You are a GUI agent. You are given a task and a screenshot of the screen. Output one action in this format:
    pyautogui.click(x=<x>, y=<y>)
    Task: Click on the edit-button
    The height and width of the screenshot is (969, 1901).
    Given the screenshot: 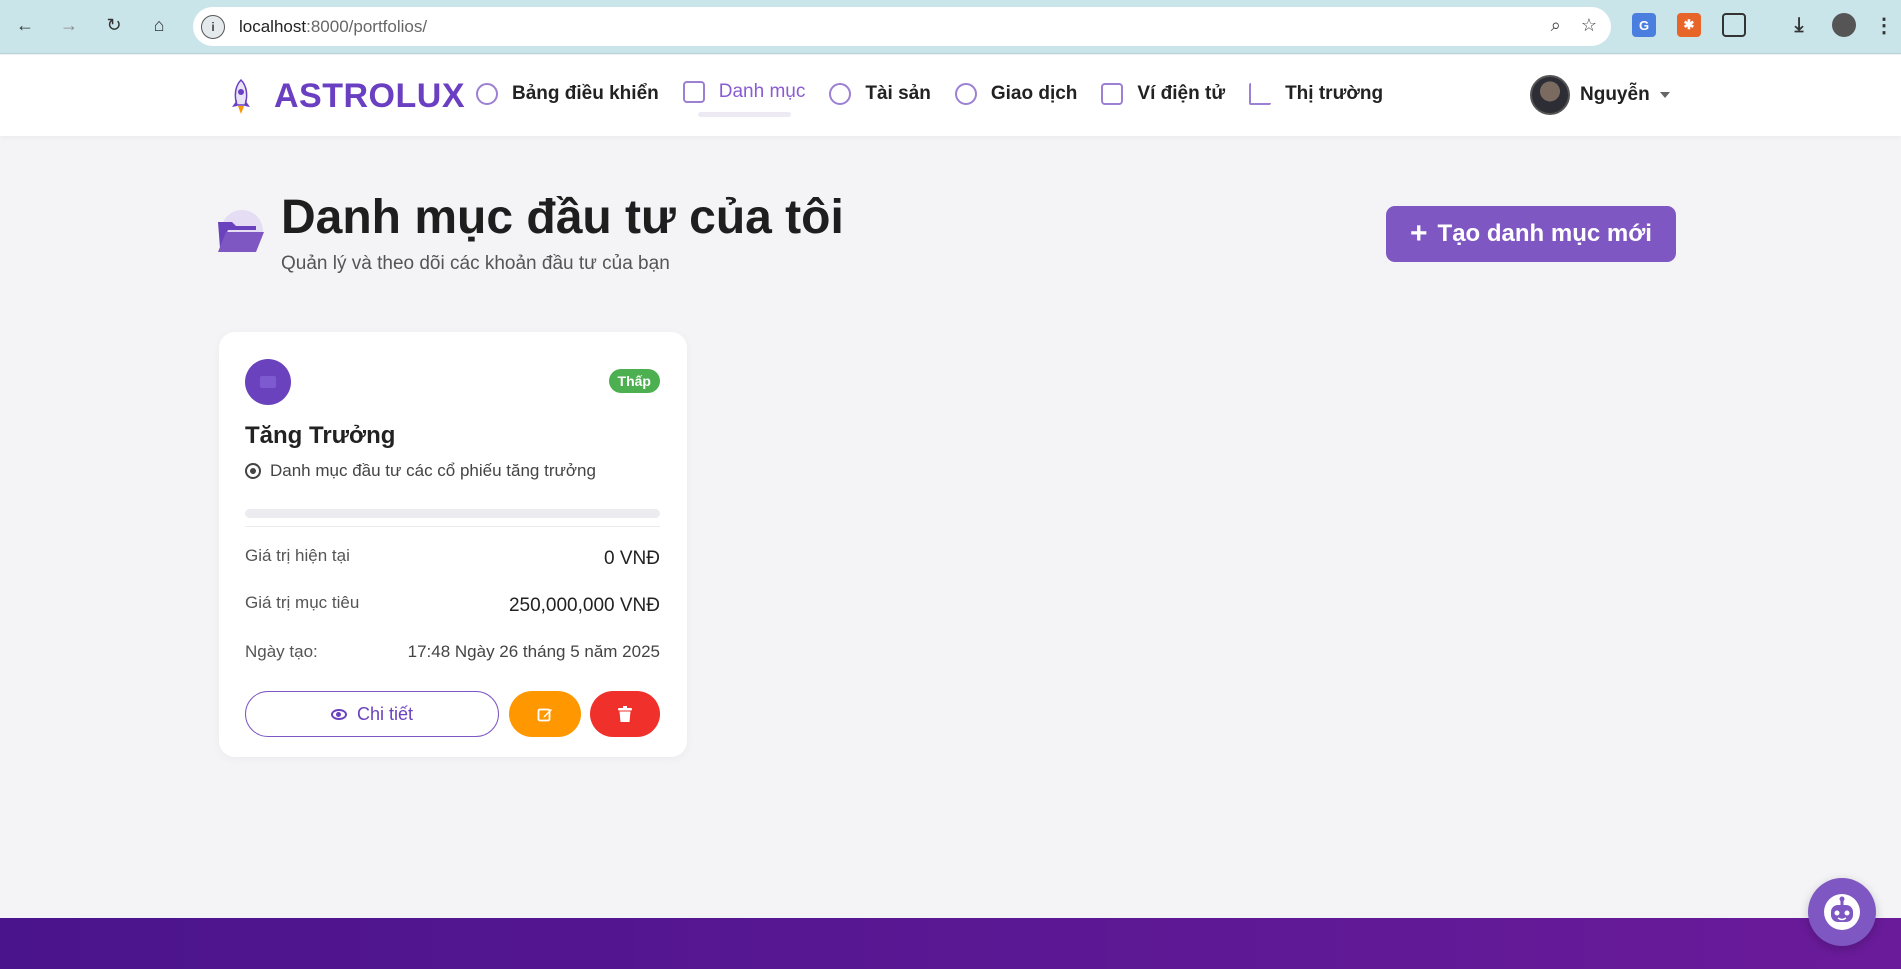 What is the action you would take?
    pyautogui.click(x=545, y=714)
    